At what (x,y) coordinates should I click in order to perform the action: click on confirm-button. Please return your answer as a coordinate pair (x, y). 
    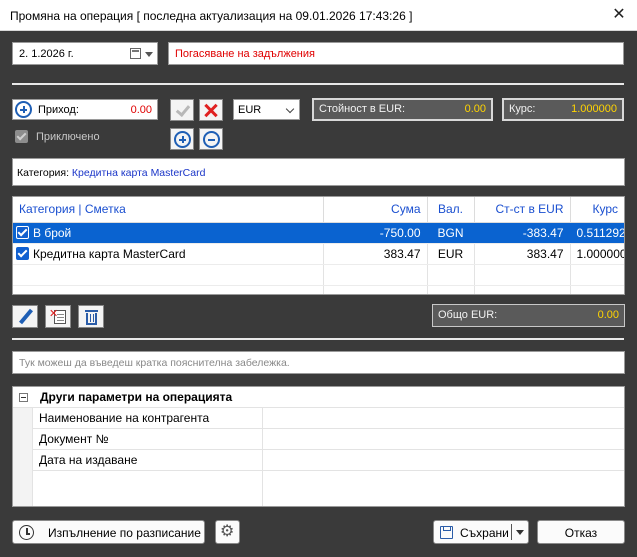
    Looking at the image, I should click on (182, 110).